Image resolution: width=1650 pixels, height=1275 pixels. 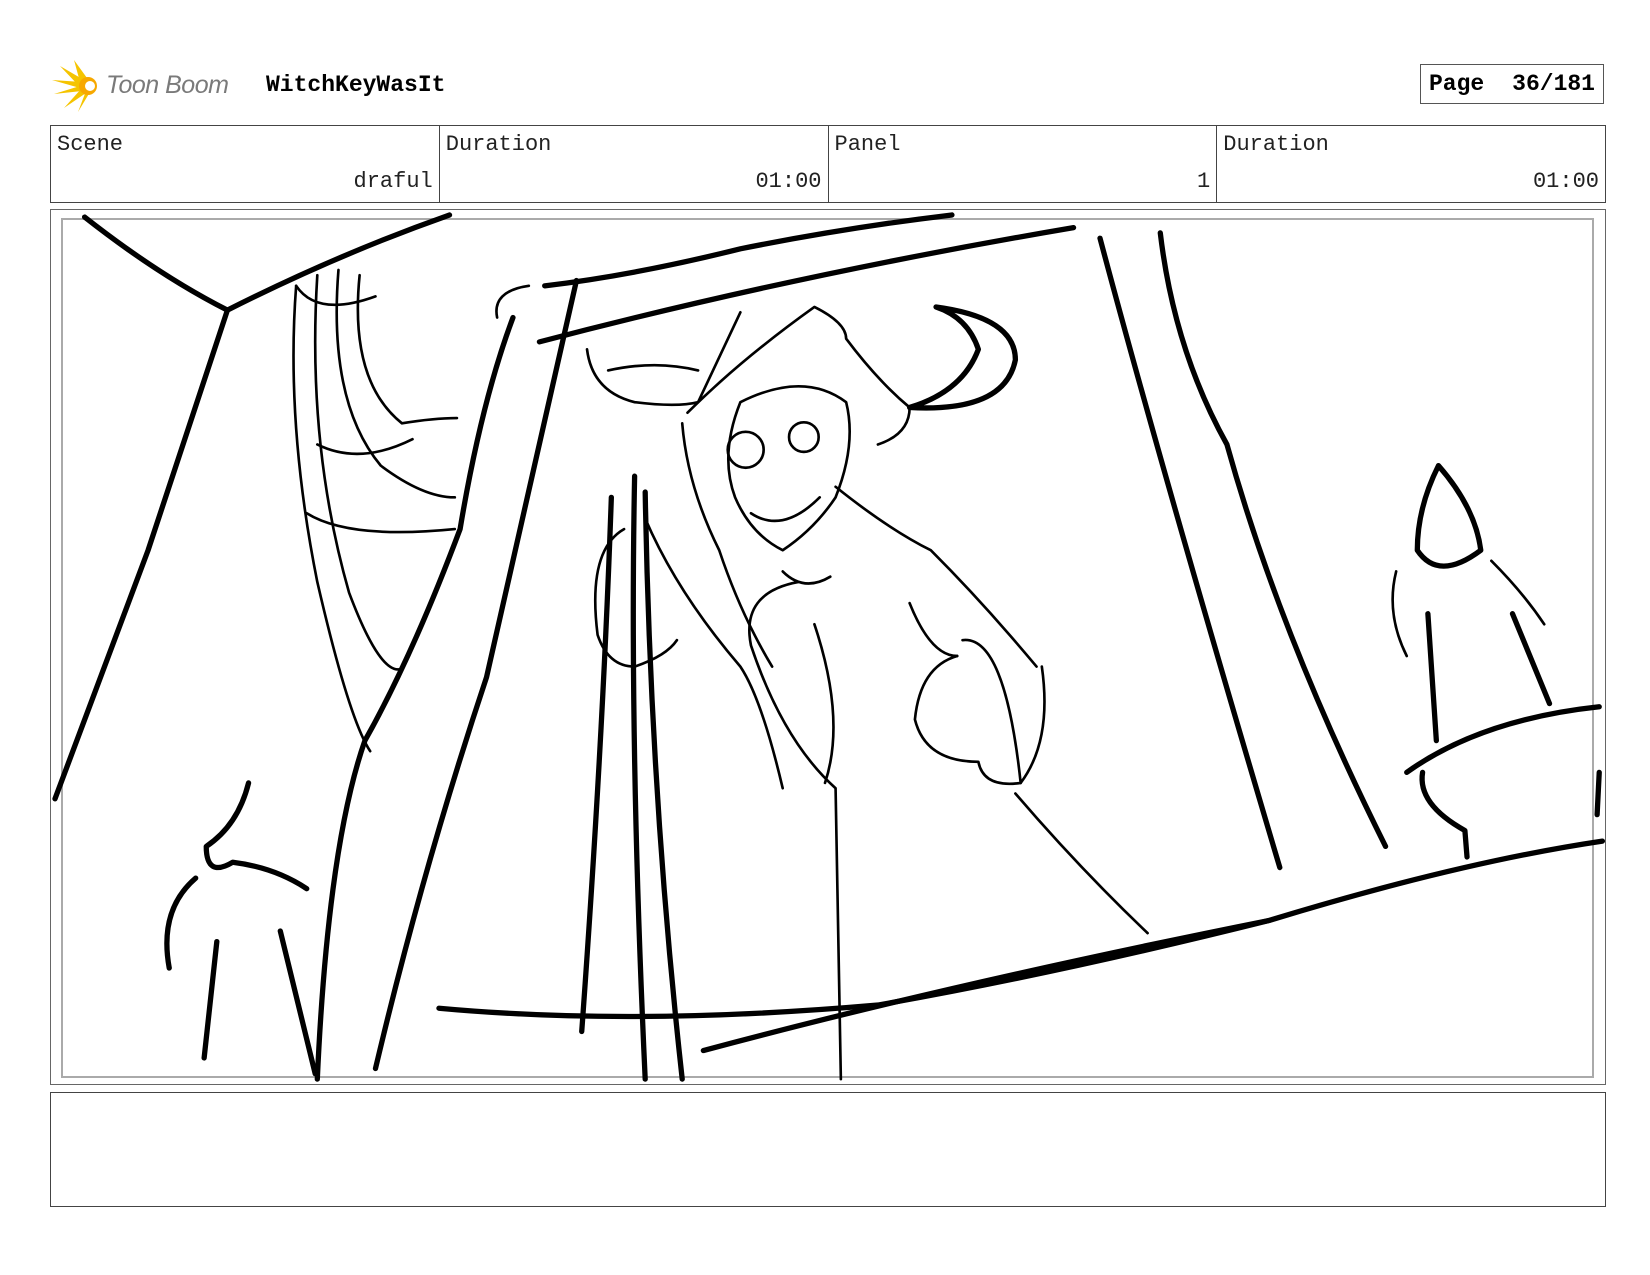 I want to click on panel-notes-box, so click(x=828, y=1149).